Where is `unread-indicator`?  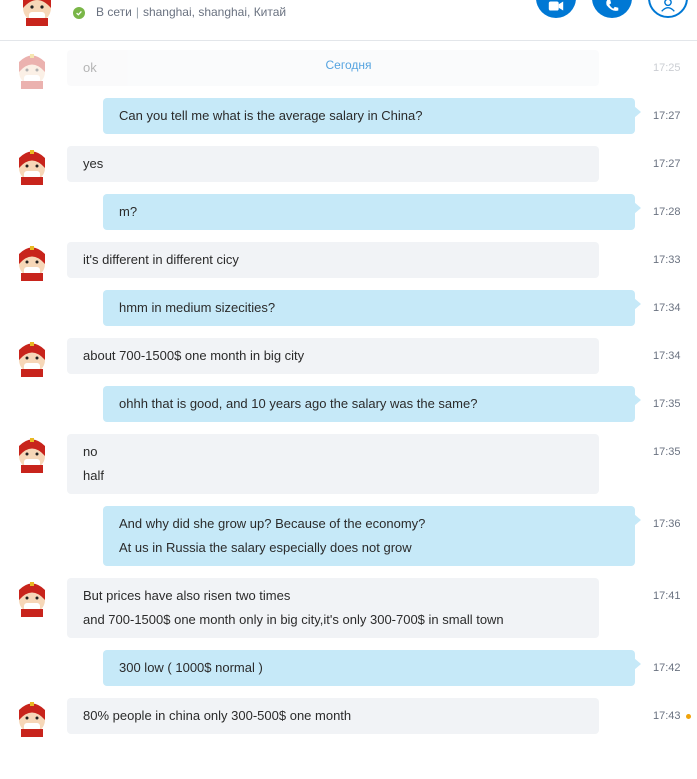 unread-indicator is located at coordinates (688, 716).